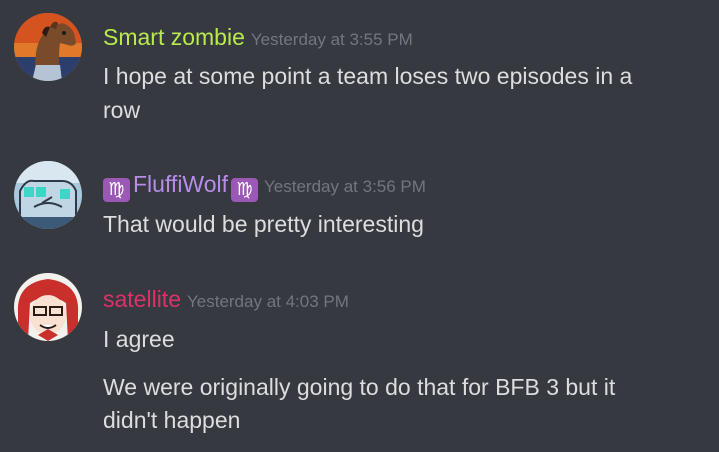 This screenshot has width=719, height=452. I want to click on message-header: Smart zombie Yesterday at 3:55 PM, so click(258, 37).